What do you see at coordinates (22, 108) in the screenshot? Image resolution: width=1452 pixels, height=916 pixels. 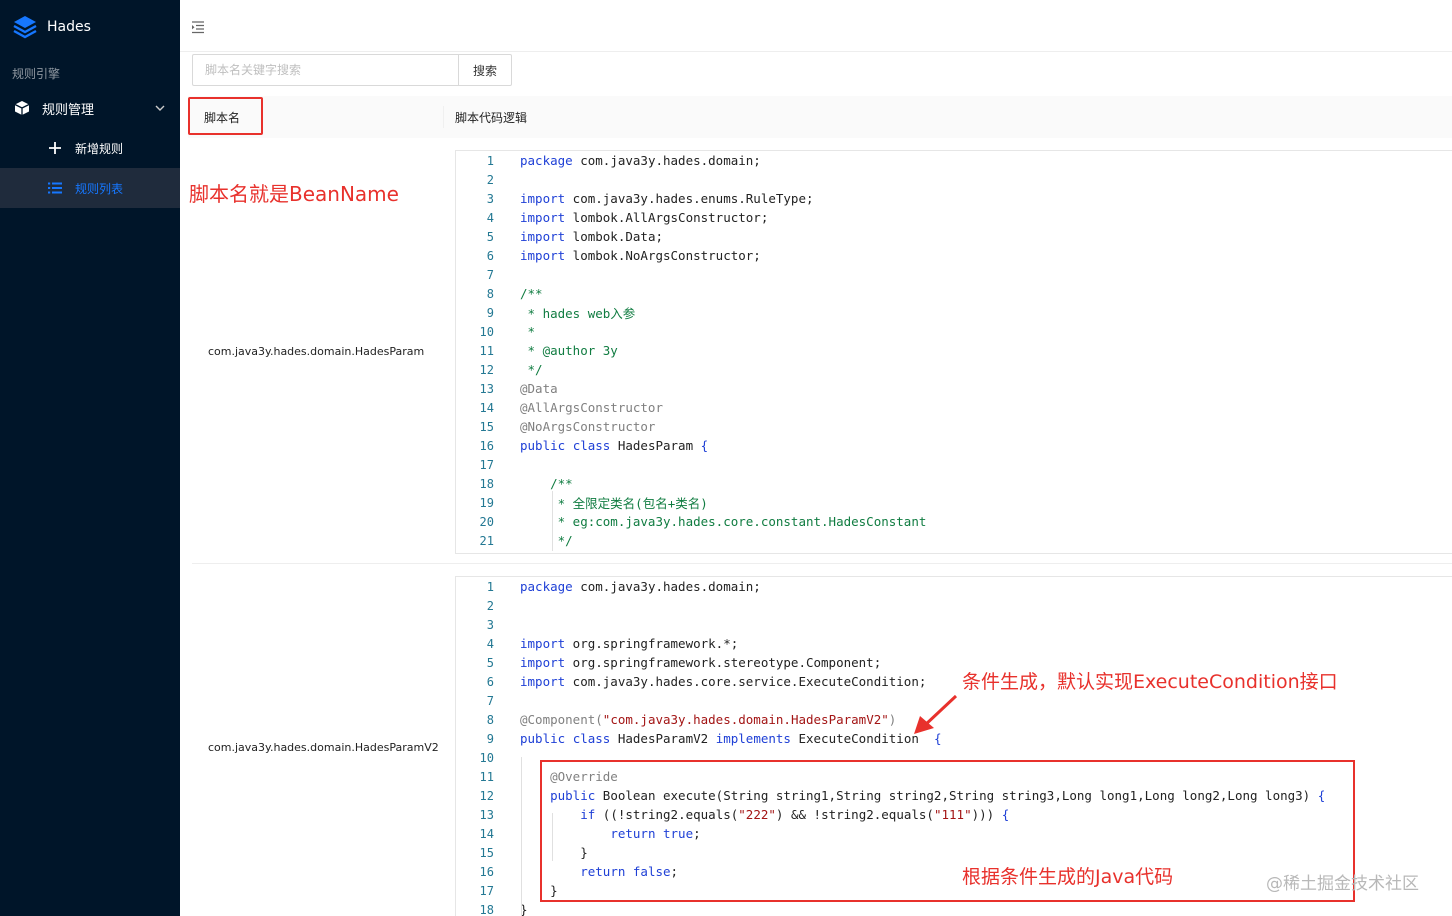 I see `cube-icon` at bounding box center [22, 108].